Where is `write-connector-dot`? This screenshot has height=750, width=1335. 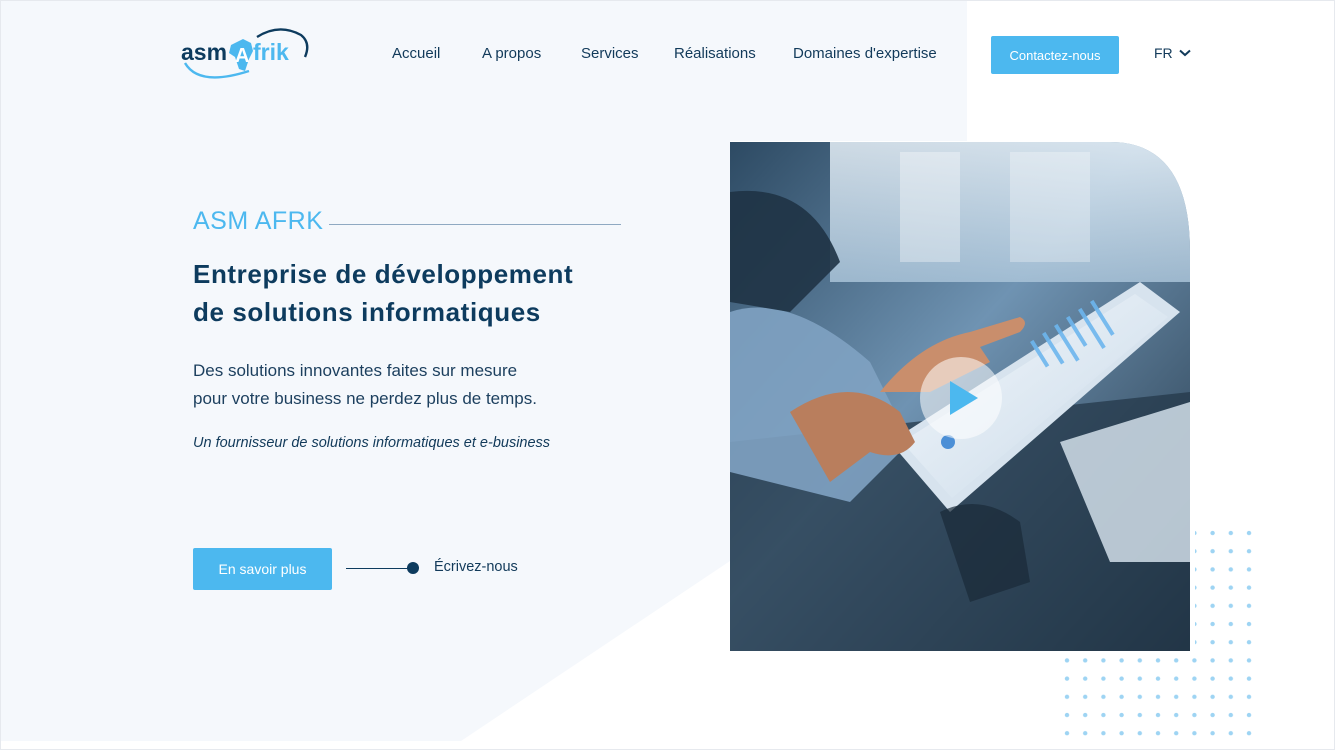
write-connector-dot is located at coordinates (413, 568).